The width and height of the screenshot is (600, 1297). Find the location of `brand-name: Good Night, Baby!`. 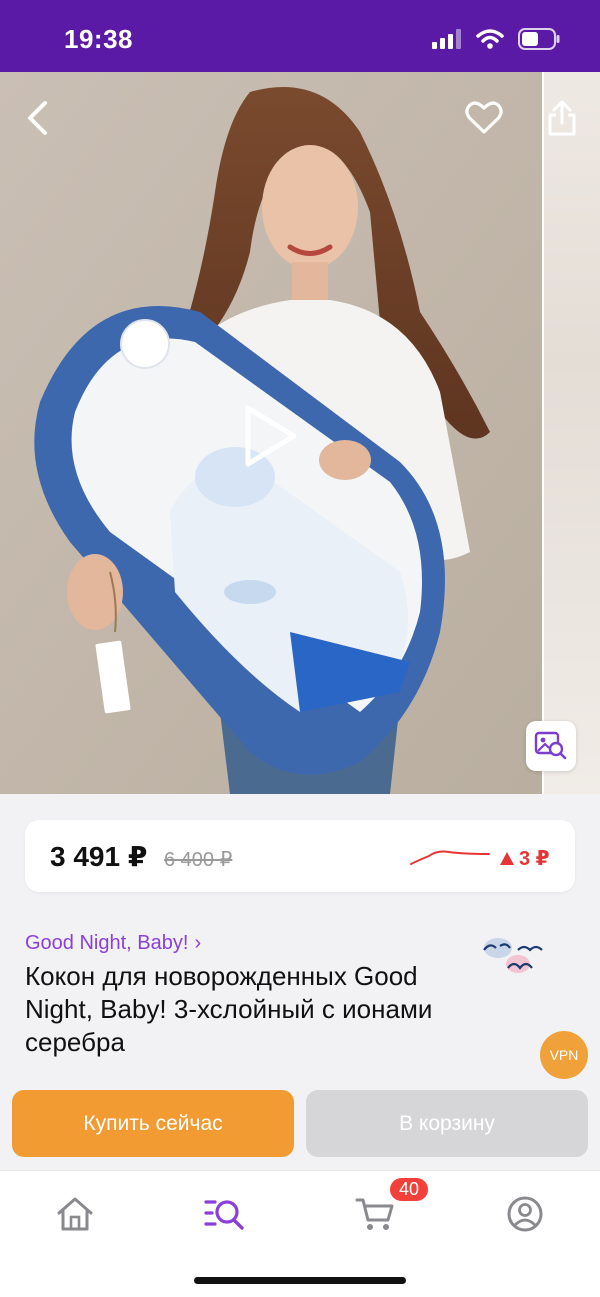

brand-name: Good Night, Baby! is located at coordinates (107, 943).